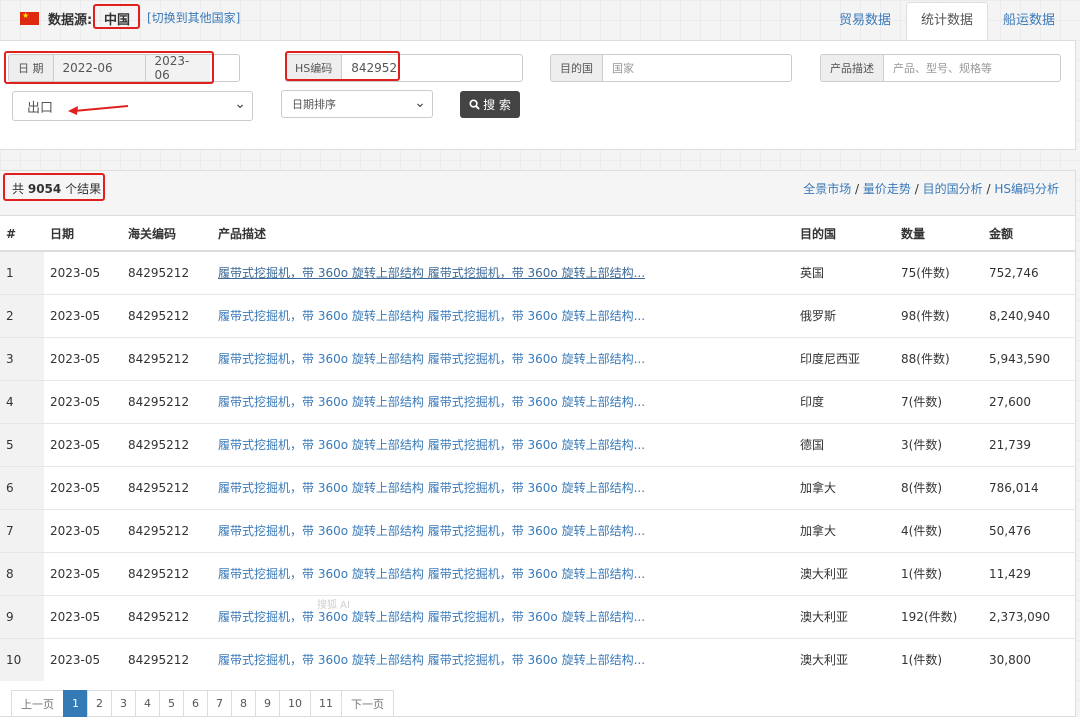  I want to click on date-to-input: 2023-06, so click(177, 68).